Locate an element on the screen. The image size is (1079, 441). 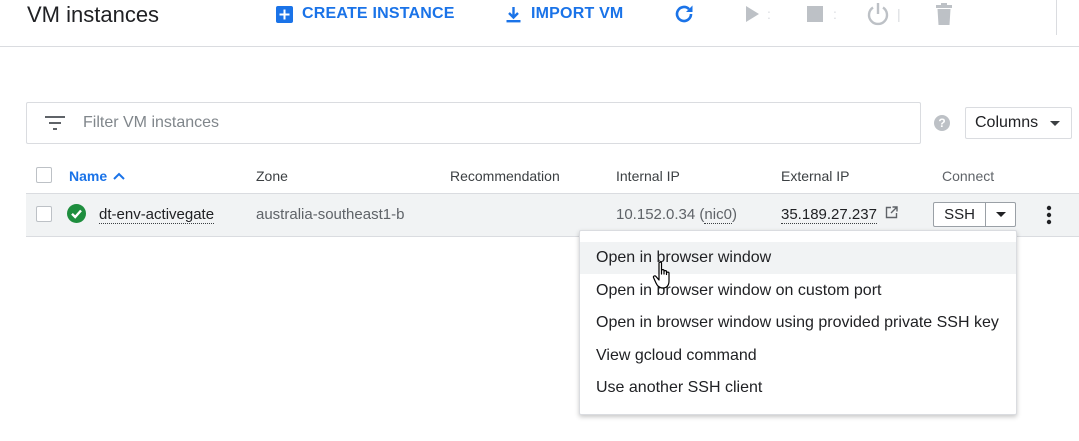
stop-icon is located at coordinates (815, 14).